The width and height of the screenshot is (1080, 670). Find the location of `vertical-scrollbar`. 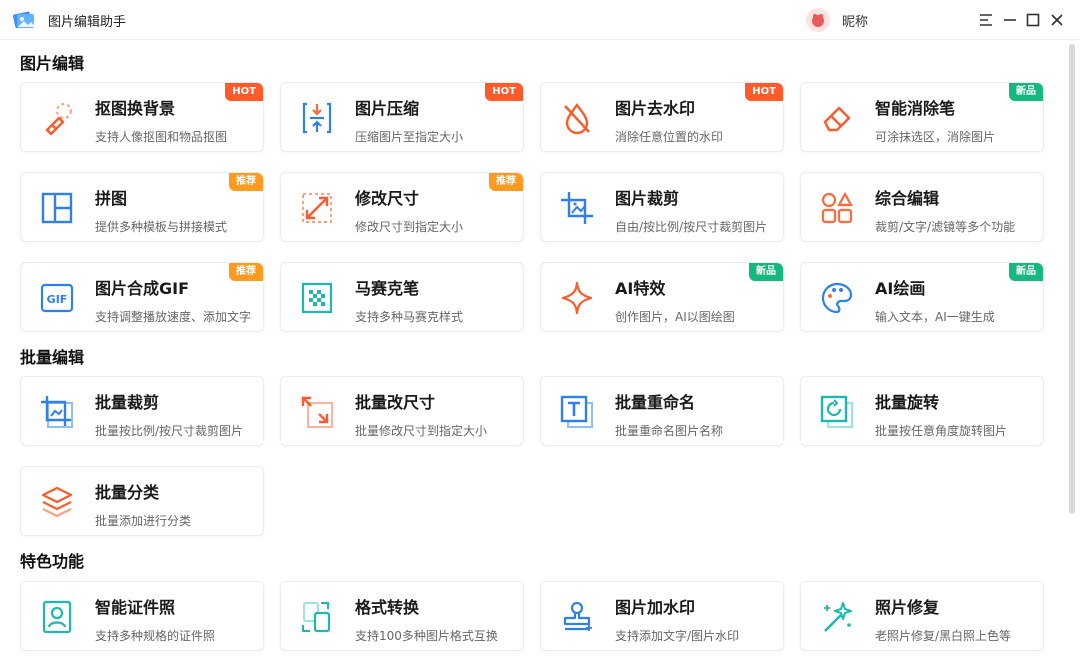

vertical-scrollbar is located at coordinates (1072, 355).